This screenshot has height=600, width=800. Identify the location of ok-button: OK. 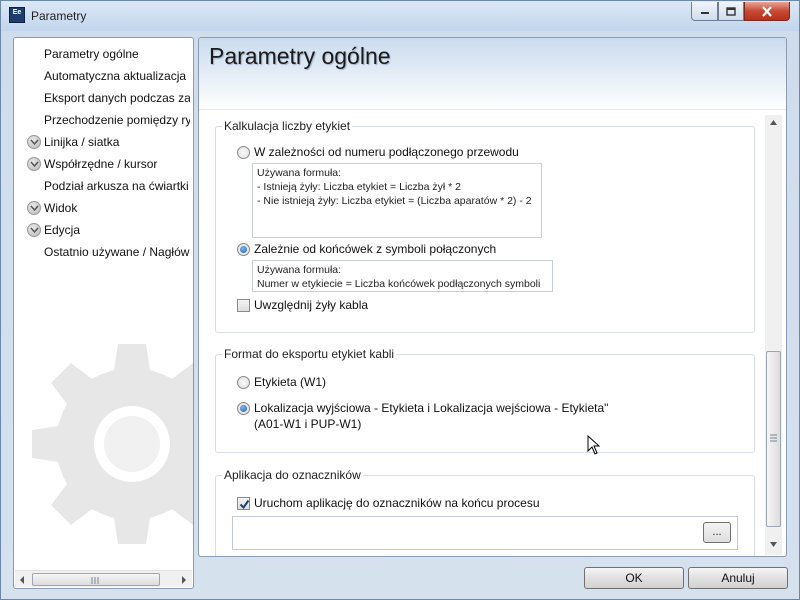
(634, 578).